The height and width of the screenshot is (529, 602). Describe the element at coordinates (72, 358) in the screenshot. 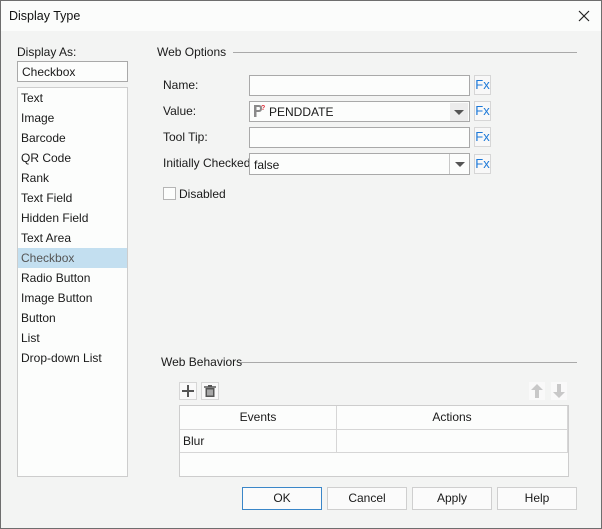

I see `list-item-drop-down-list: Drop-down List` at that location.